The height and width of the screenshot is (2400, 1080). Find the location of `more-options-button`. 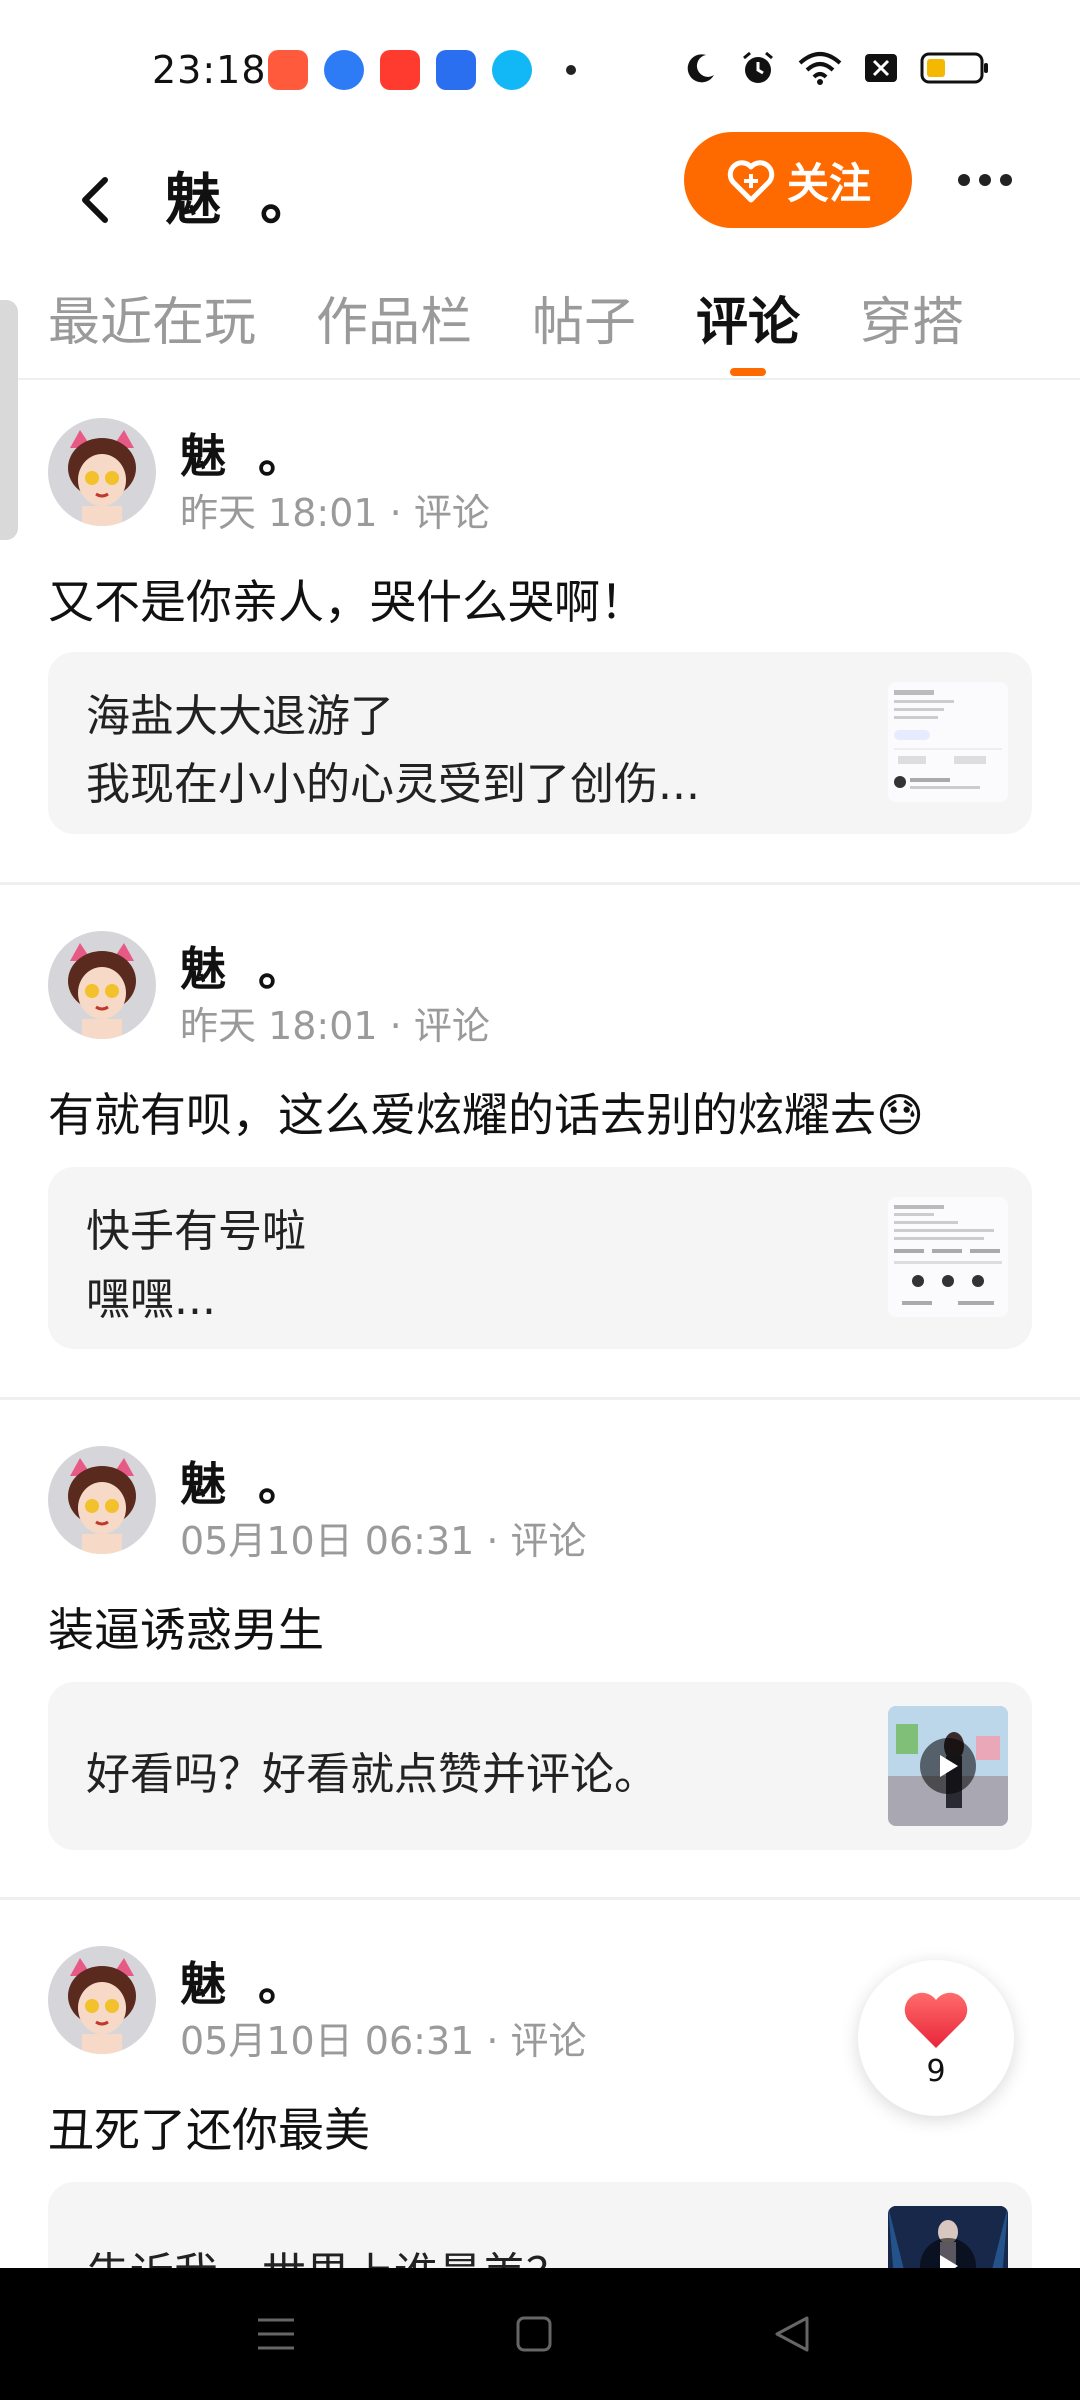

more-options-button is located at coordinates (985, 180).